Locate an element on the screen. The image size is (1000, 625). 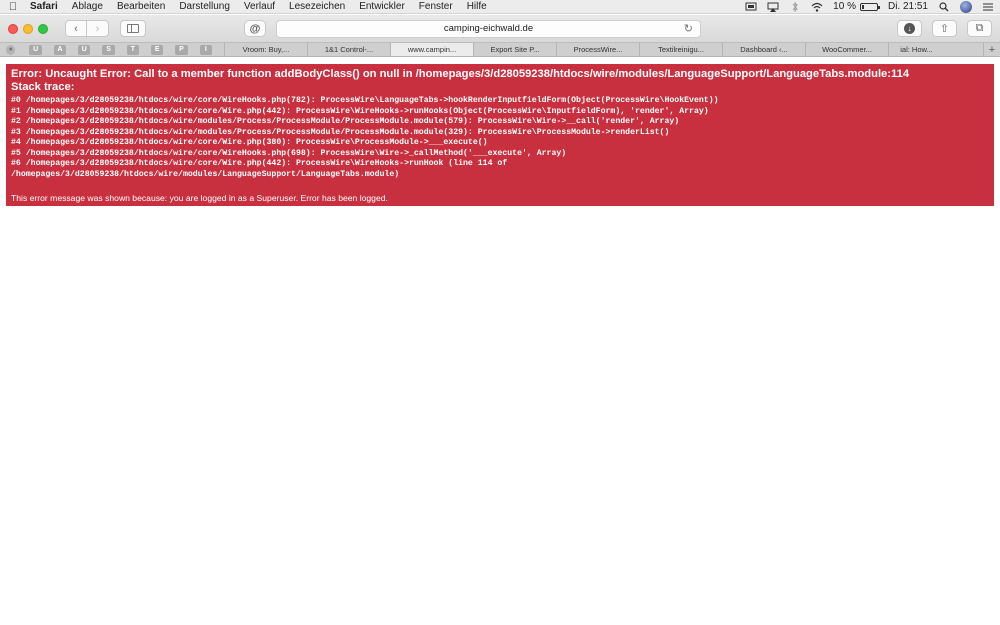
tab-overview-button: ⧉ is located at coordinates (979, 28).